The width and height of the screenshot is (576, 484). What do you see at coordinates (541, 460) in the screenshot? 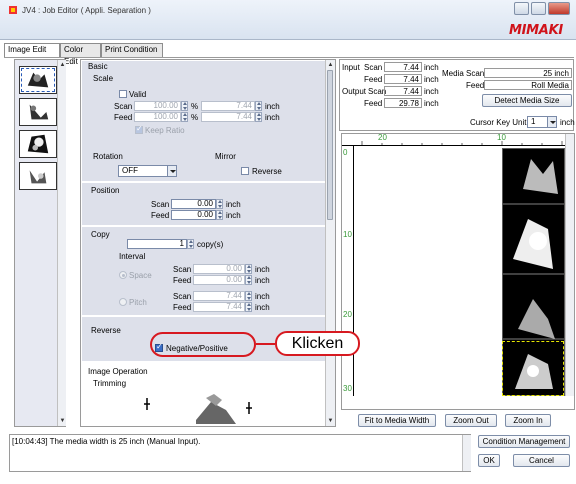
I see `cancel-button: Cancel` at bounding box center [541, 460].